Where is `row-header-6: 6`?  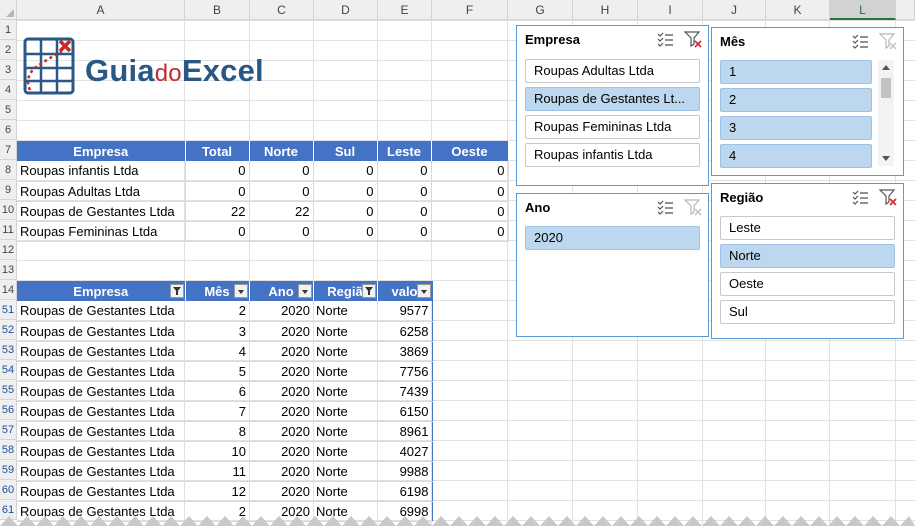
row-header-6: 6 is located at coordinates (8, 130).